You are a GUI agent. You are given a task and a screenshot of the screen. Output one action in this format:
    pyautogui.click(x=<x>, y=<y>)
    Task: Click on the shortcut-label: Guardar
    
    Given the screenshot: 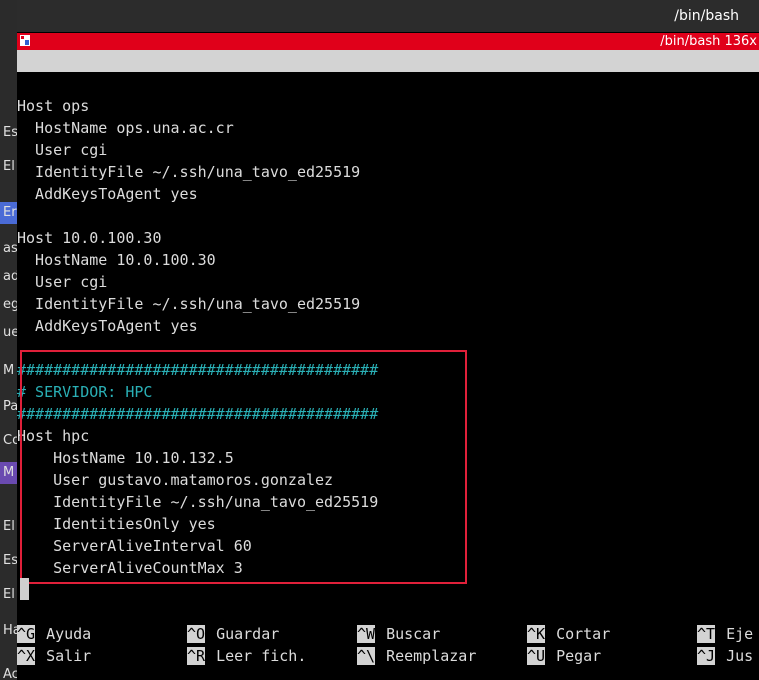 What is the action you would take?
    pyautogui.click(x=248, y=634)
    